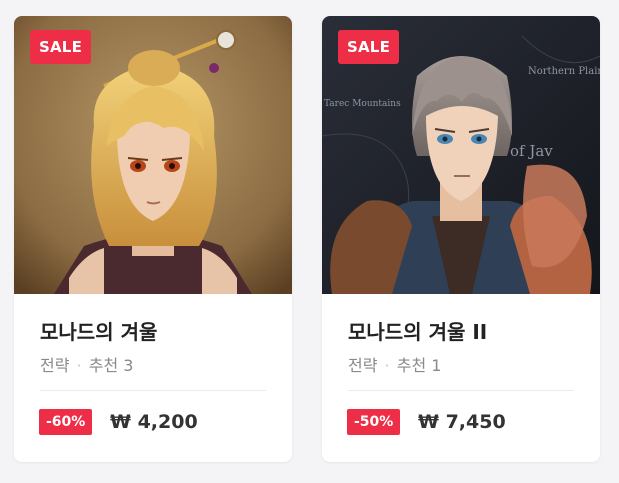 This screenshot has width=619, height=483. What do you see at coordinates (564, 71) in the screenshot?
I see `map-label: Northern Plain` at bounding box center [564, 71].